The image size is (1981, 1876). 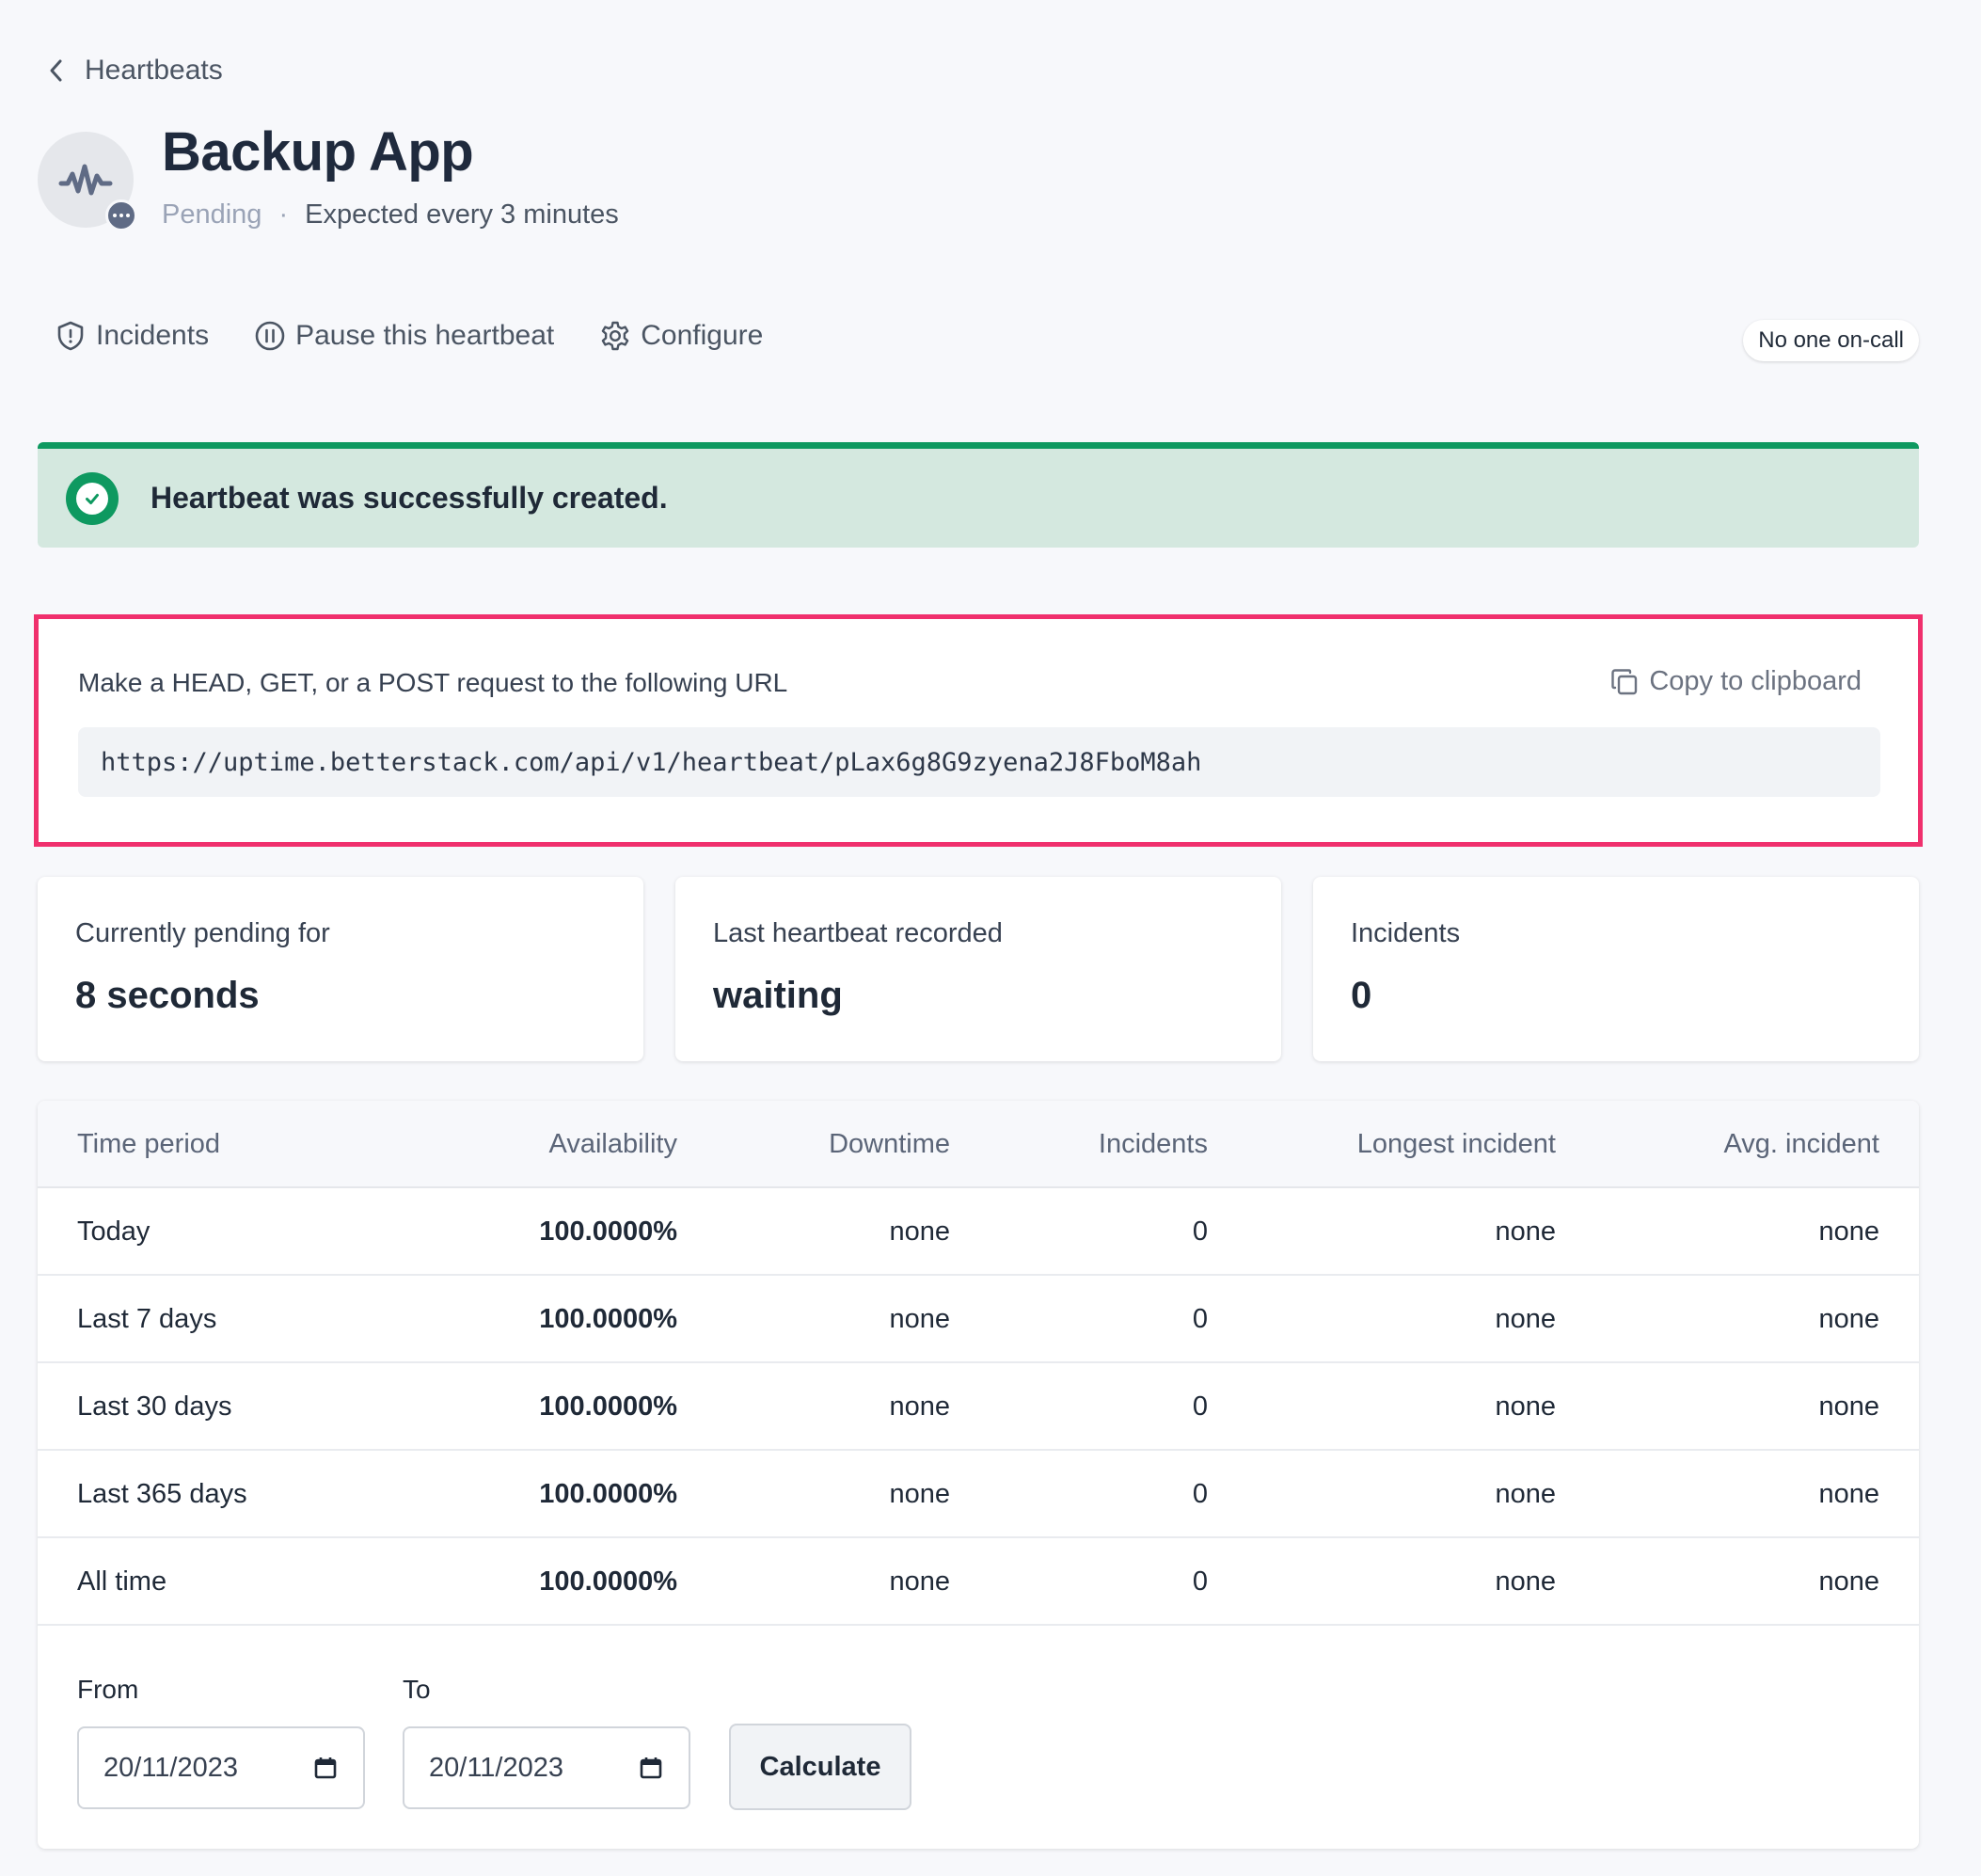 What do you see at coordinates (114, 1231) in the screenshot?
I see `table-cell: Today` at bounding box center [114, 1231].